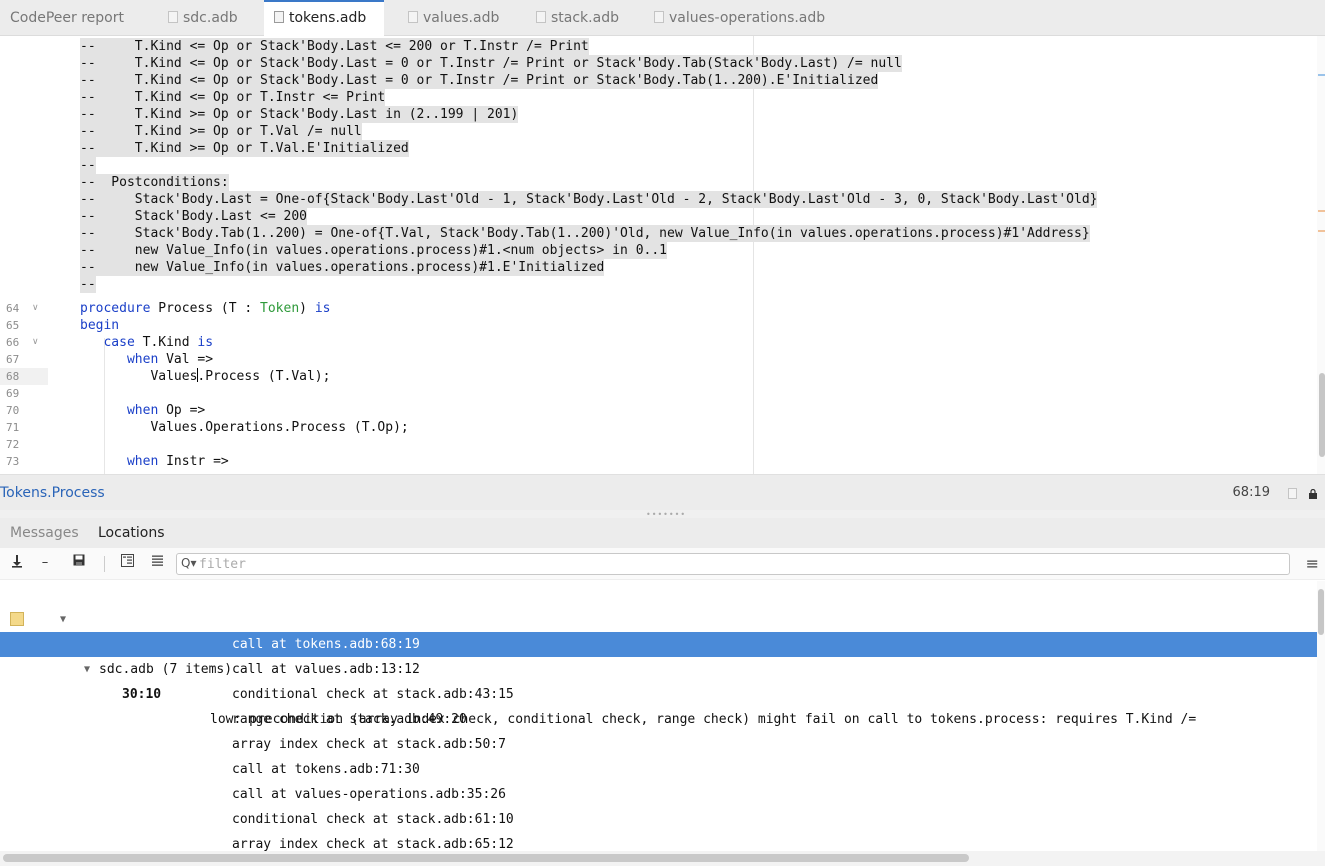 This screenshot has width=1325, height=866. I want to click on code-text: when Instr =>, so click(177, 461).